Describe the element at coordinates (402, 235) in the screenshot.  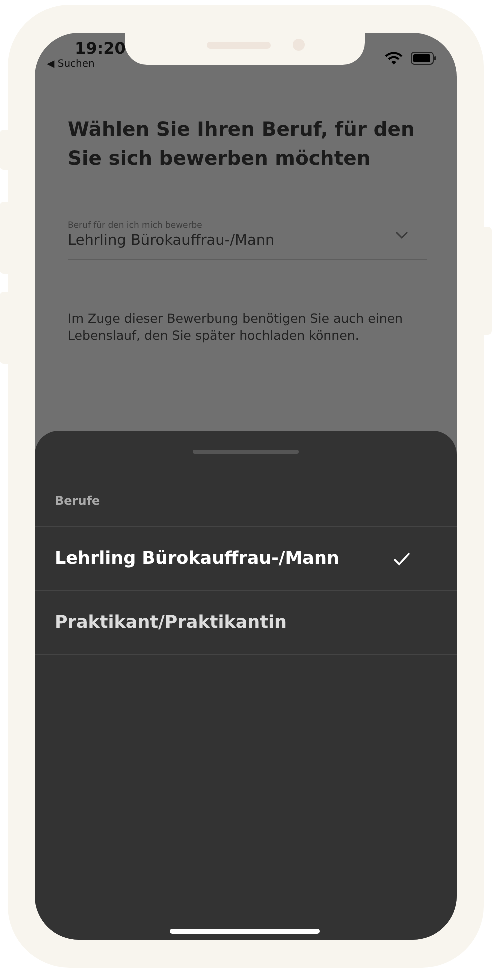
I see `chevron-down-icon` at that location.